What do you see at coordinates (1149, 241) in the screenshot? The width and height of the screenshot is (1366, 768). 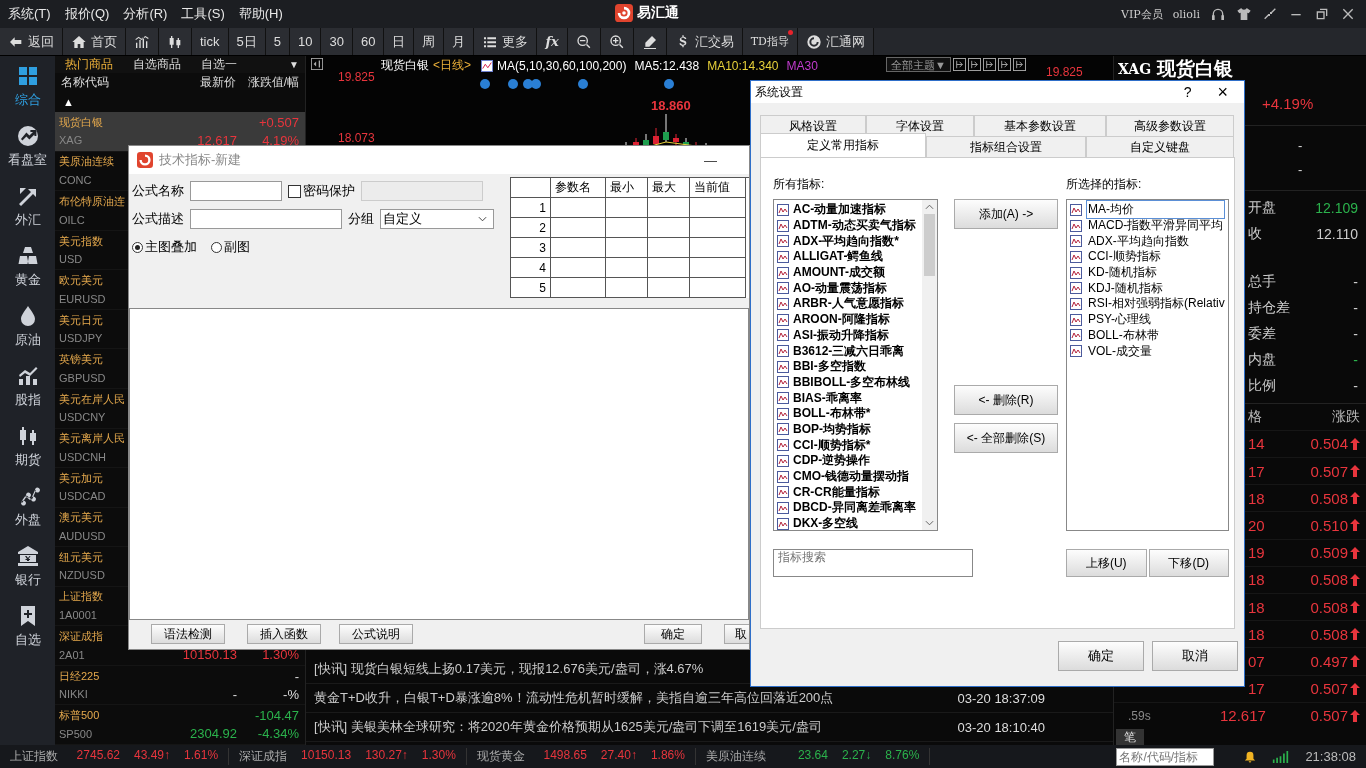 I see `list-item: ADX-平均趋向指数` at bounding box center [1149, 241].